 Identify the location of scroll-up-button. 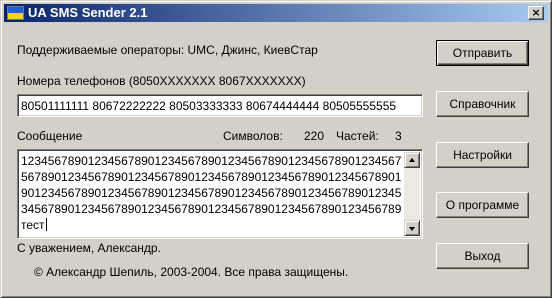
(412, 160).